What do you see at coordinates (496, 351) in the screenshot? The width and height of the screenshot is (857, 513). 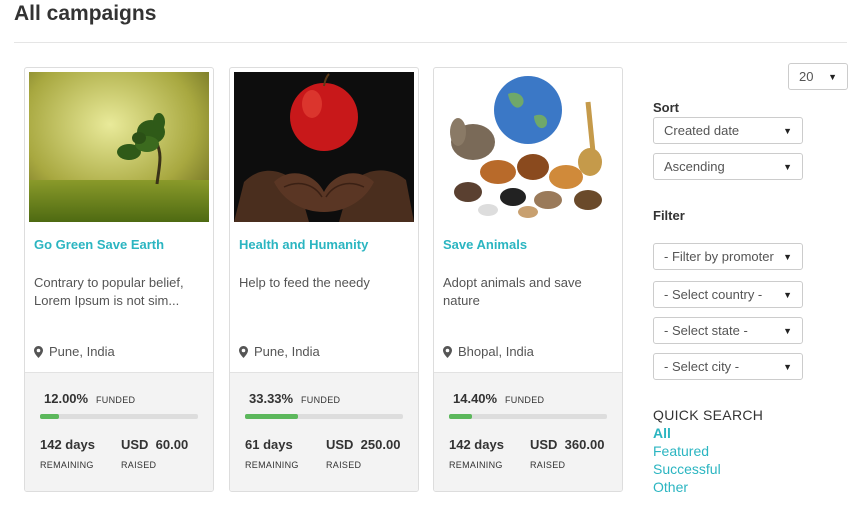 I see `location-text: Bhopal, India` at bounding box center [496, 351].